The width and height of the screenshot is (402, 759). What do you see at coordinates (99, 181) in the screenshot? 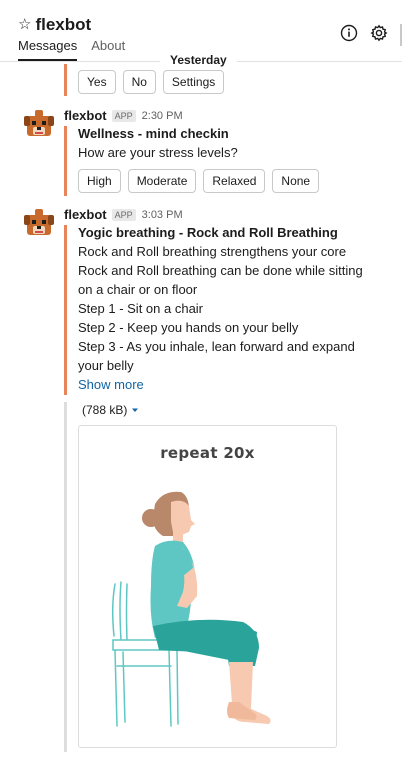
I see `high-button: High` at bounding box center [99, 181].